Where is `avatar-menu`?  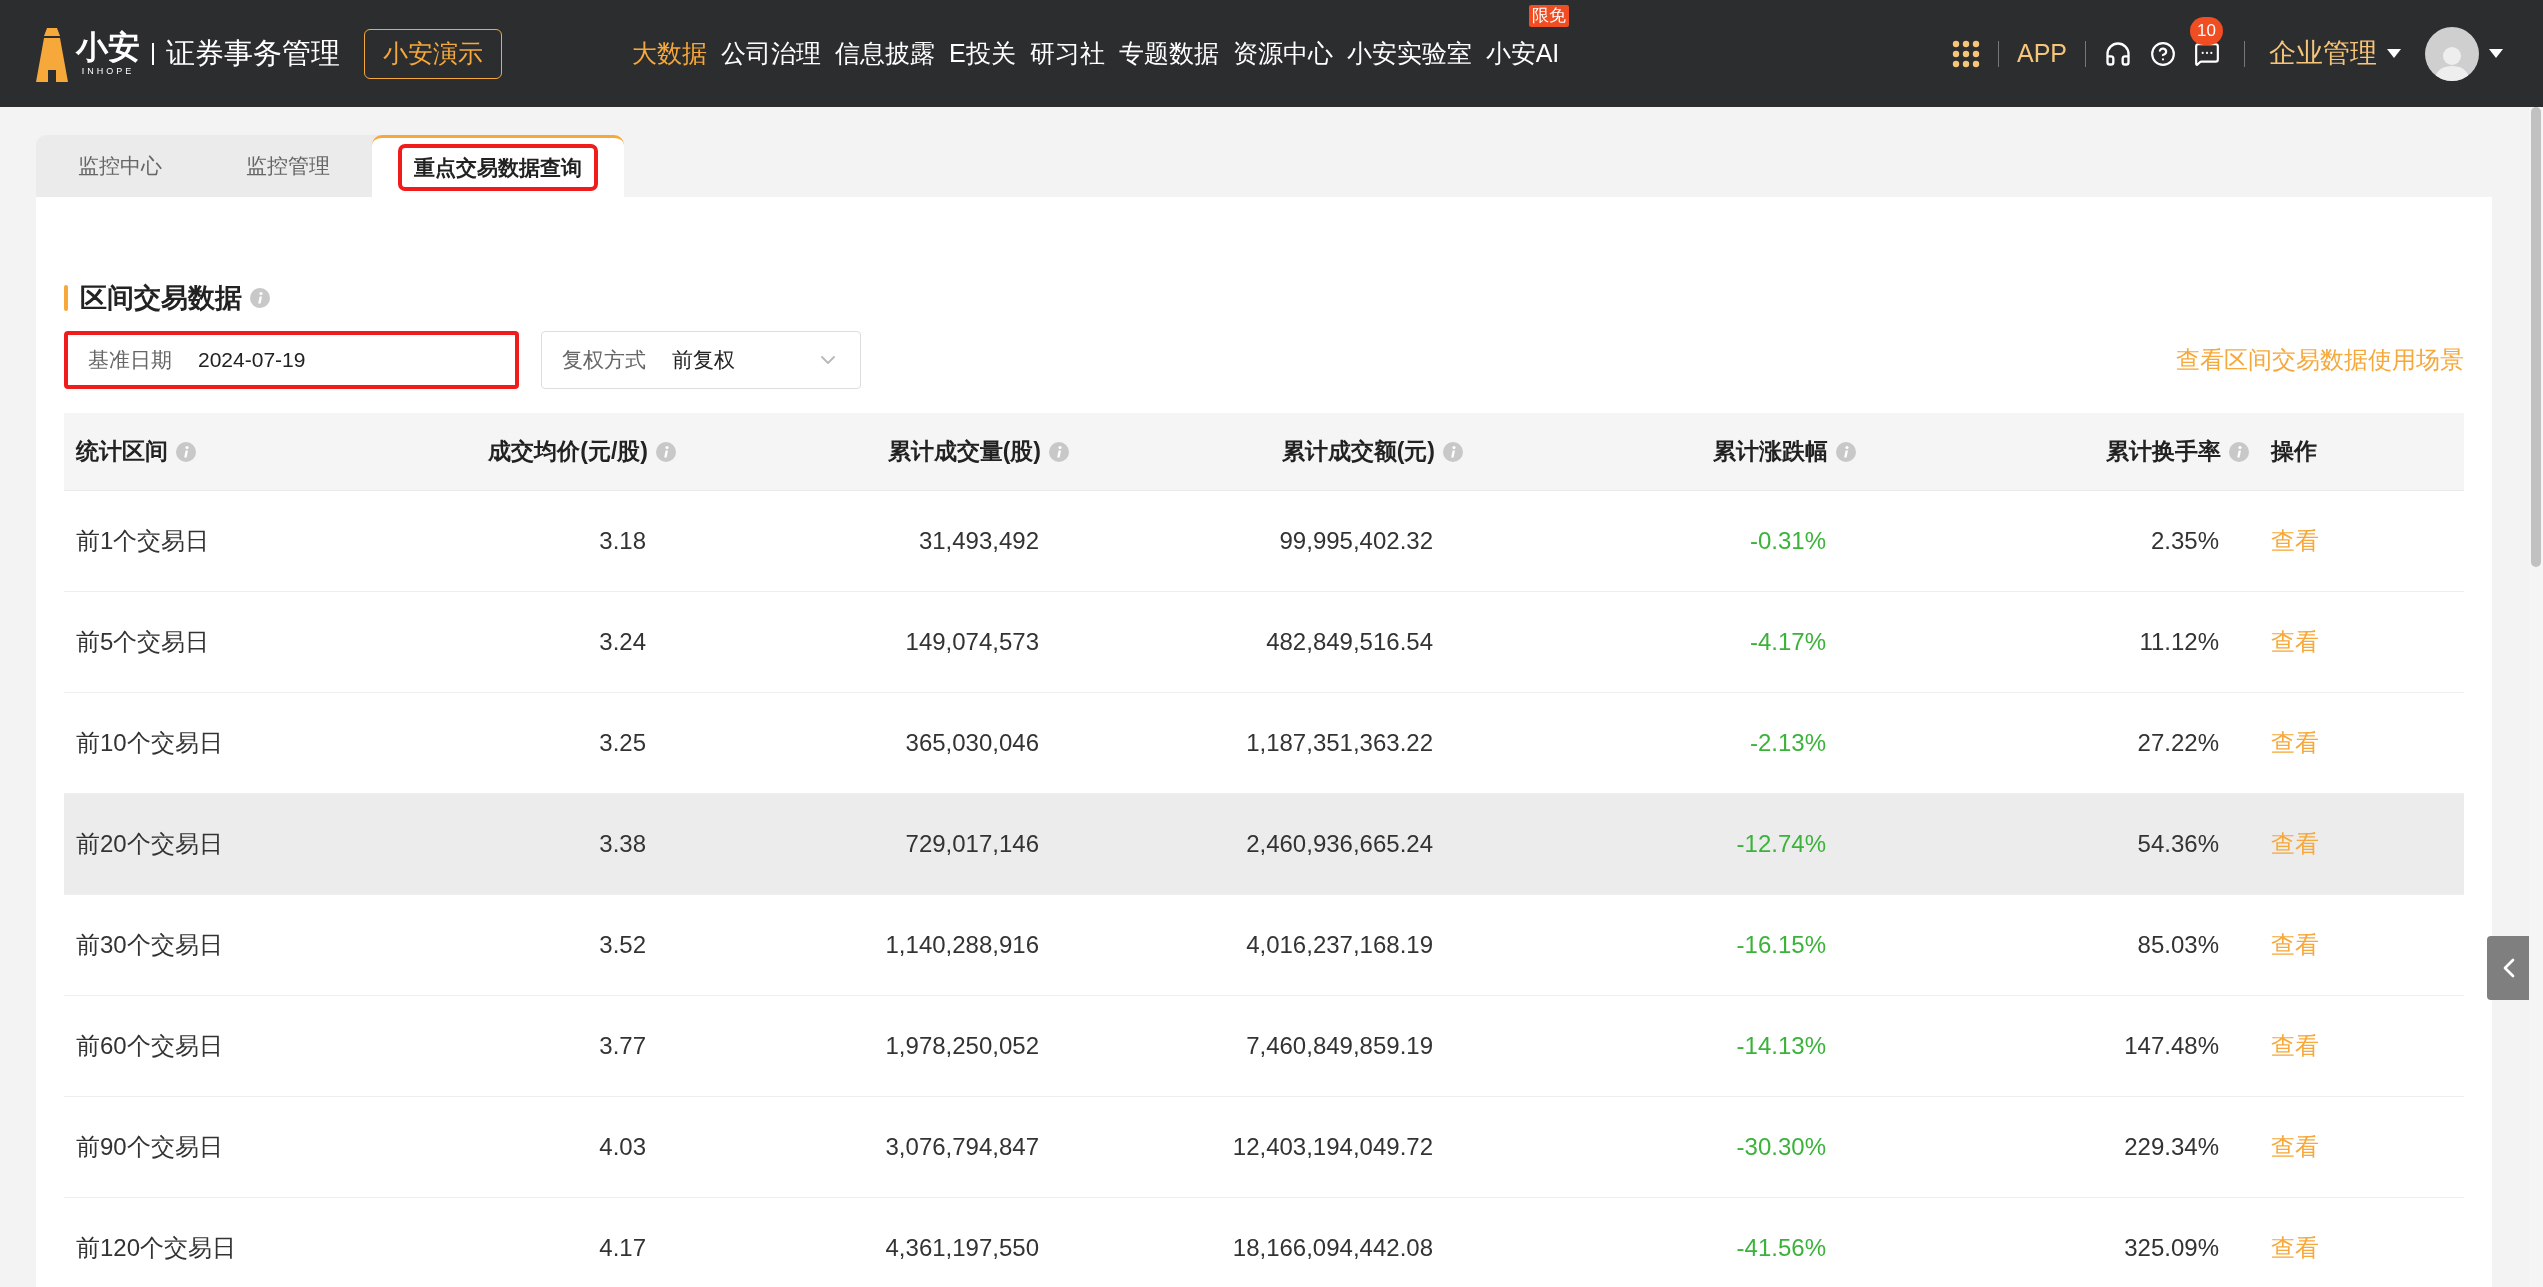
avatar-menu is located at coordinates (2464, 53).